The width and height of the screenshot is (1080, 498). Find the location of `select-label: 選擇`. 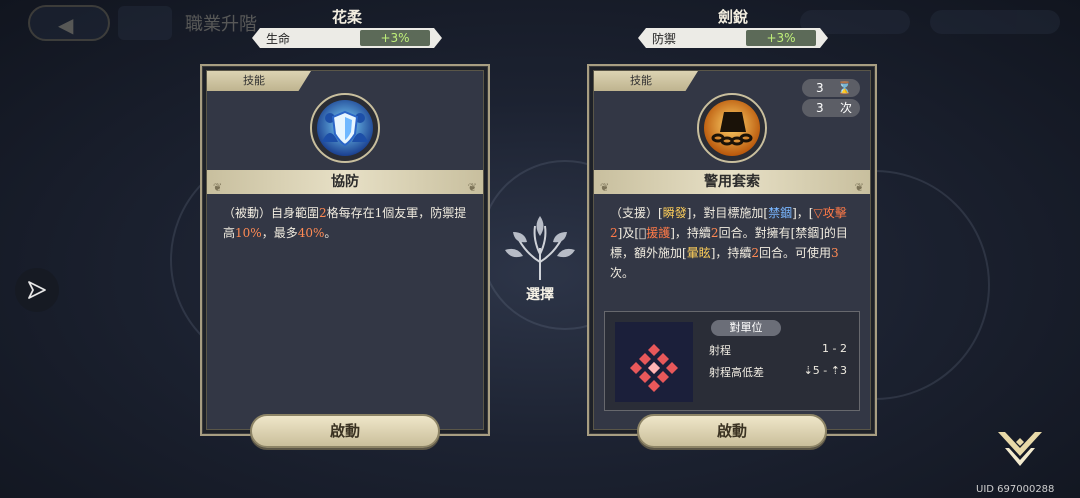

select-label: 選擇 is located at coordinates (540, 295).